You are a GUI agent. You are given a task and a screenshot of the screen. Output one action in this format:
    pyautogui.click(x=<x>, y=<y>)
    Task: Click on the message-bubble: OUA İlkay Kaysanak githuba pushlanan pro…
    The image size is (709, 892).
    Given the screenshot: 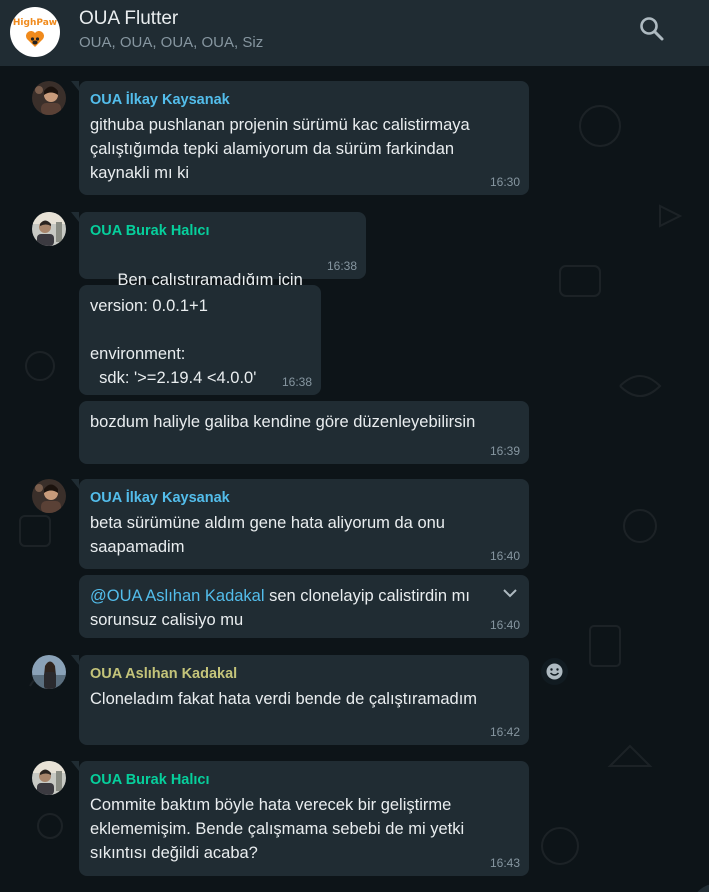 What is the action you would take?
    pyautogui.click(x=300, y=138)
    